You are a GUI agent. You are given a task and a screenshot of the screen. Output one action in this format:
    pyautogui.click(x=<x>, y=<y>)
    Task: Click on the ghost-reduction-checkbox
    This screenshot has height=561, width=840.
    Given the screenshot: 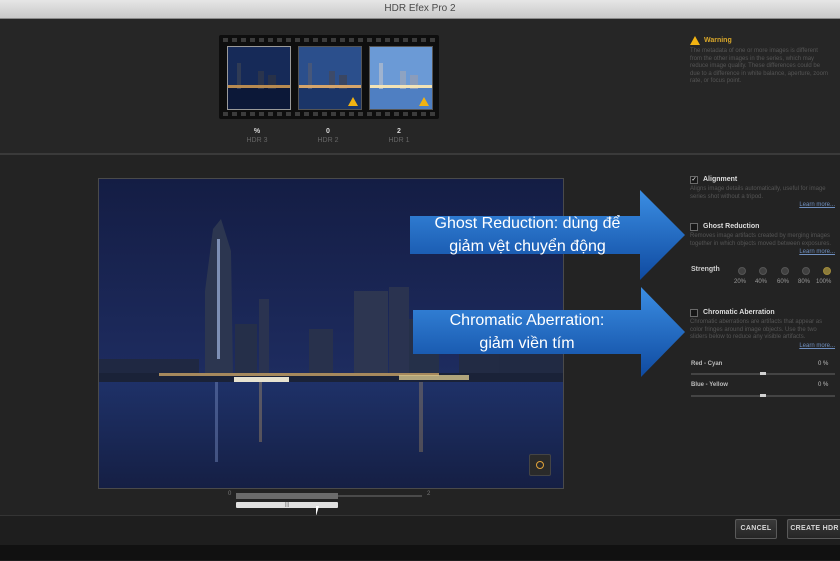 What is the action you would take?
    pyautogui.click(x=694, y=227)
    